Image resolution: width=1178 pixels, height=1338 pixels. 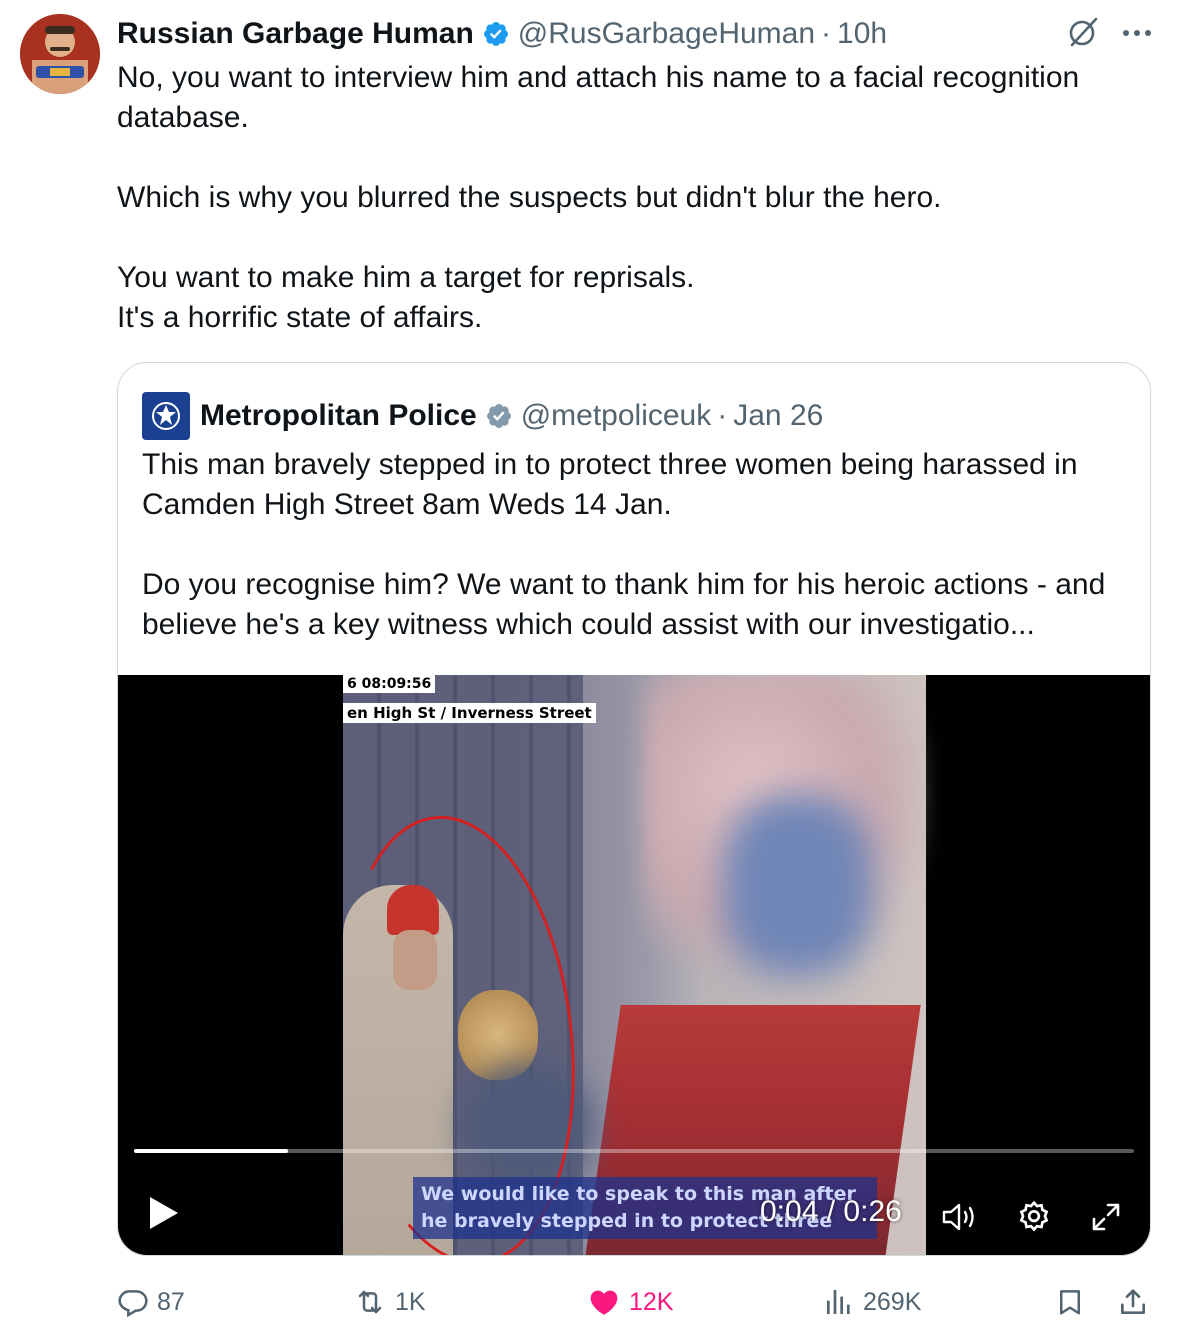 What do you see at coordinates (164, 1213) in the screenshot?
I see `play-icon` at bounding box center [164, 1213].